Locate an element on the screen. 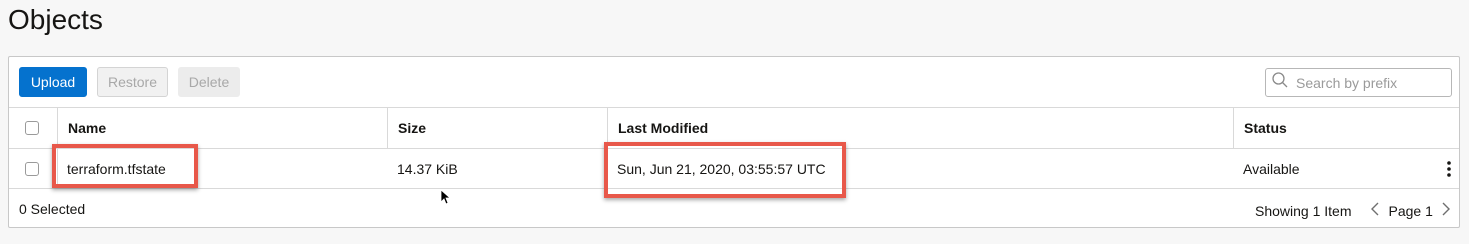 This screenshot has width=1469, height=244. select-all-cell is located at coordinates (34, 128).